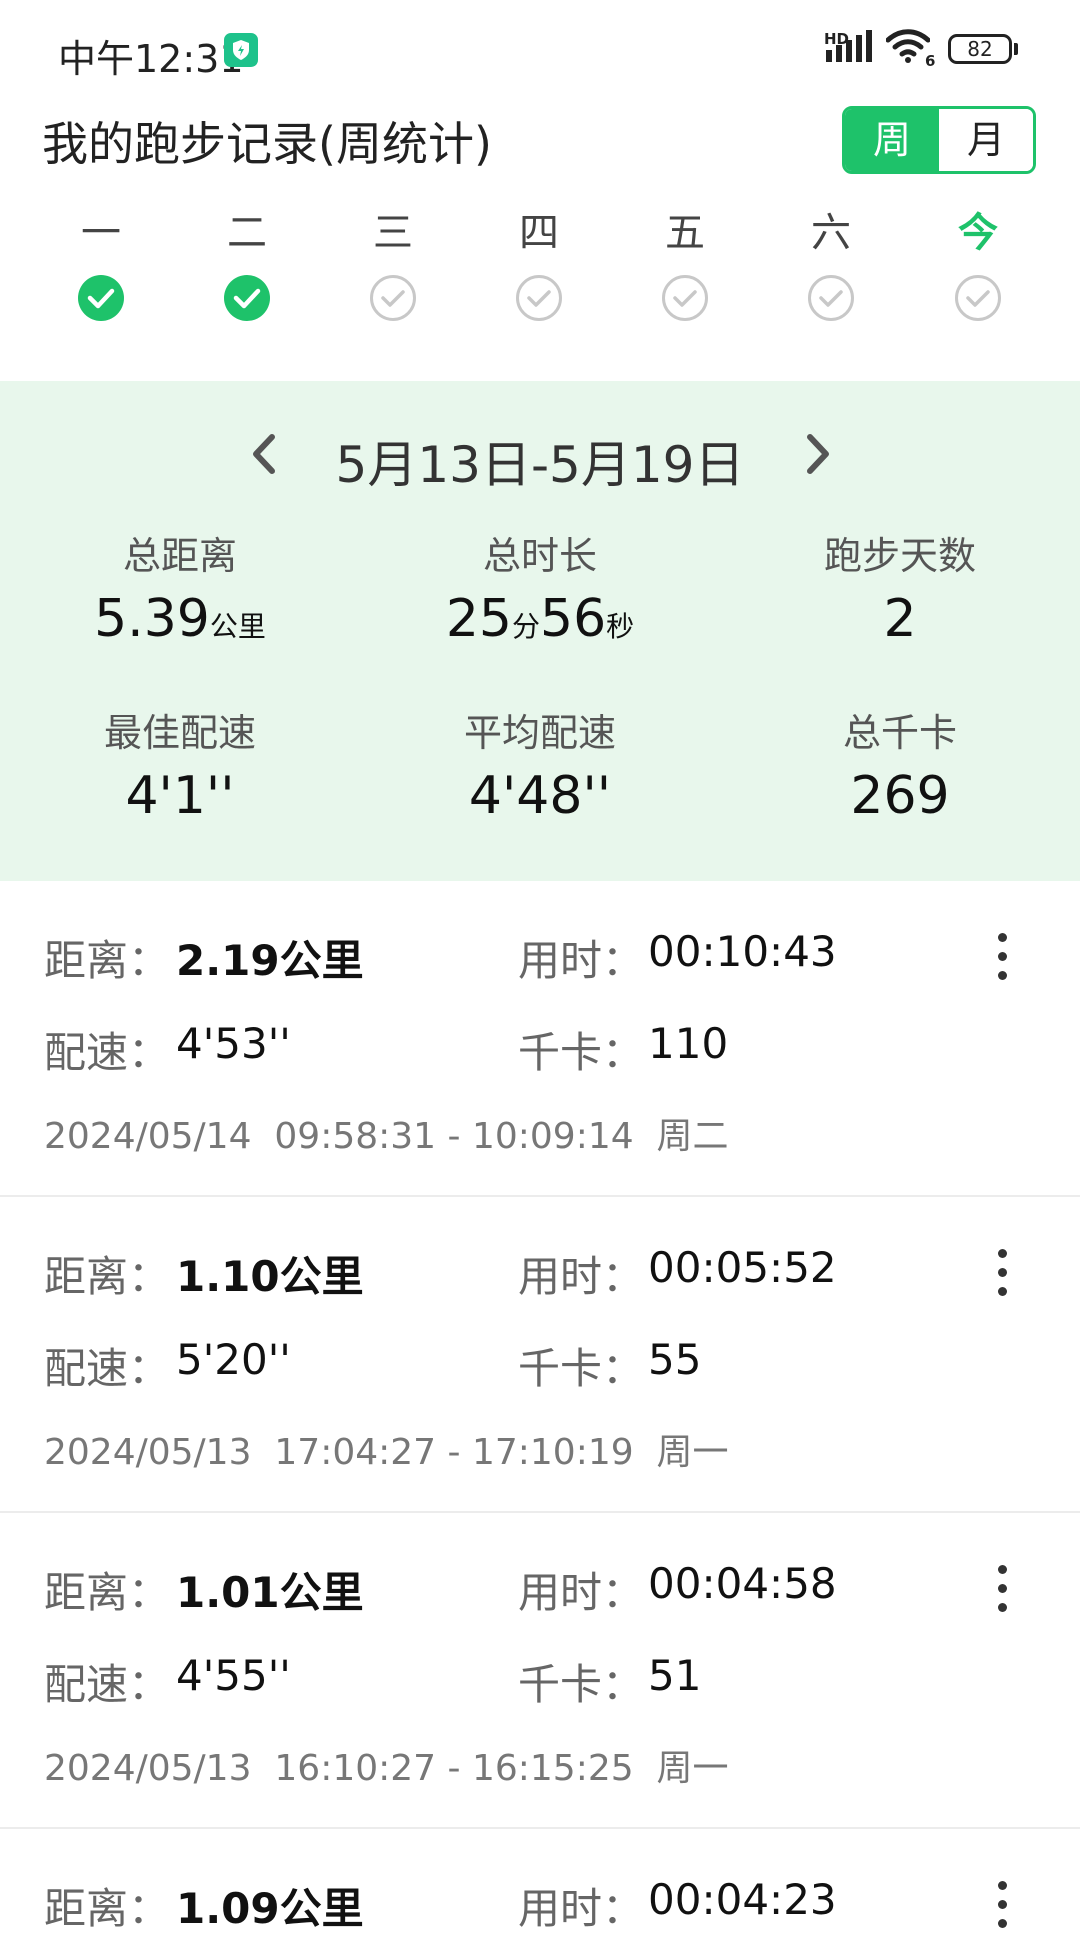 This screenshot has width=1080, height=1938. I want to click on battery-tip, so click(1016, 49).